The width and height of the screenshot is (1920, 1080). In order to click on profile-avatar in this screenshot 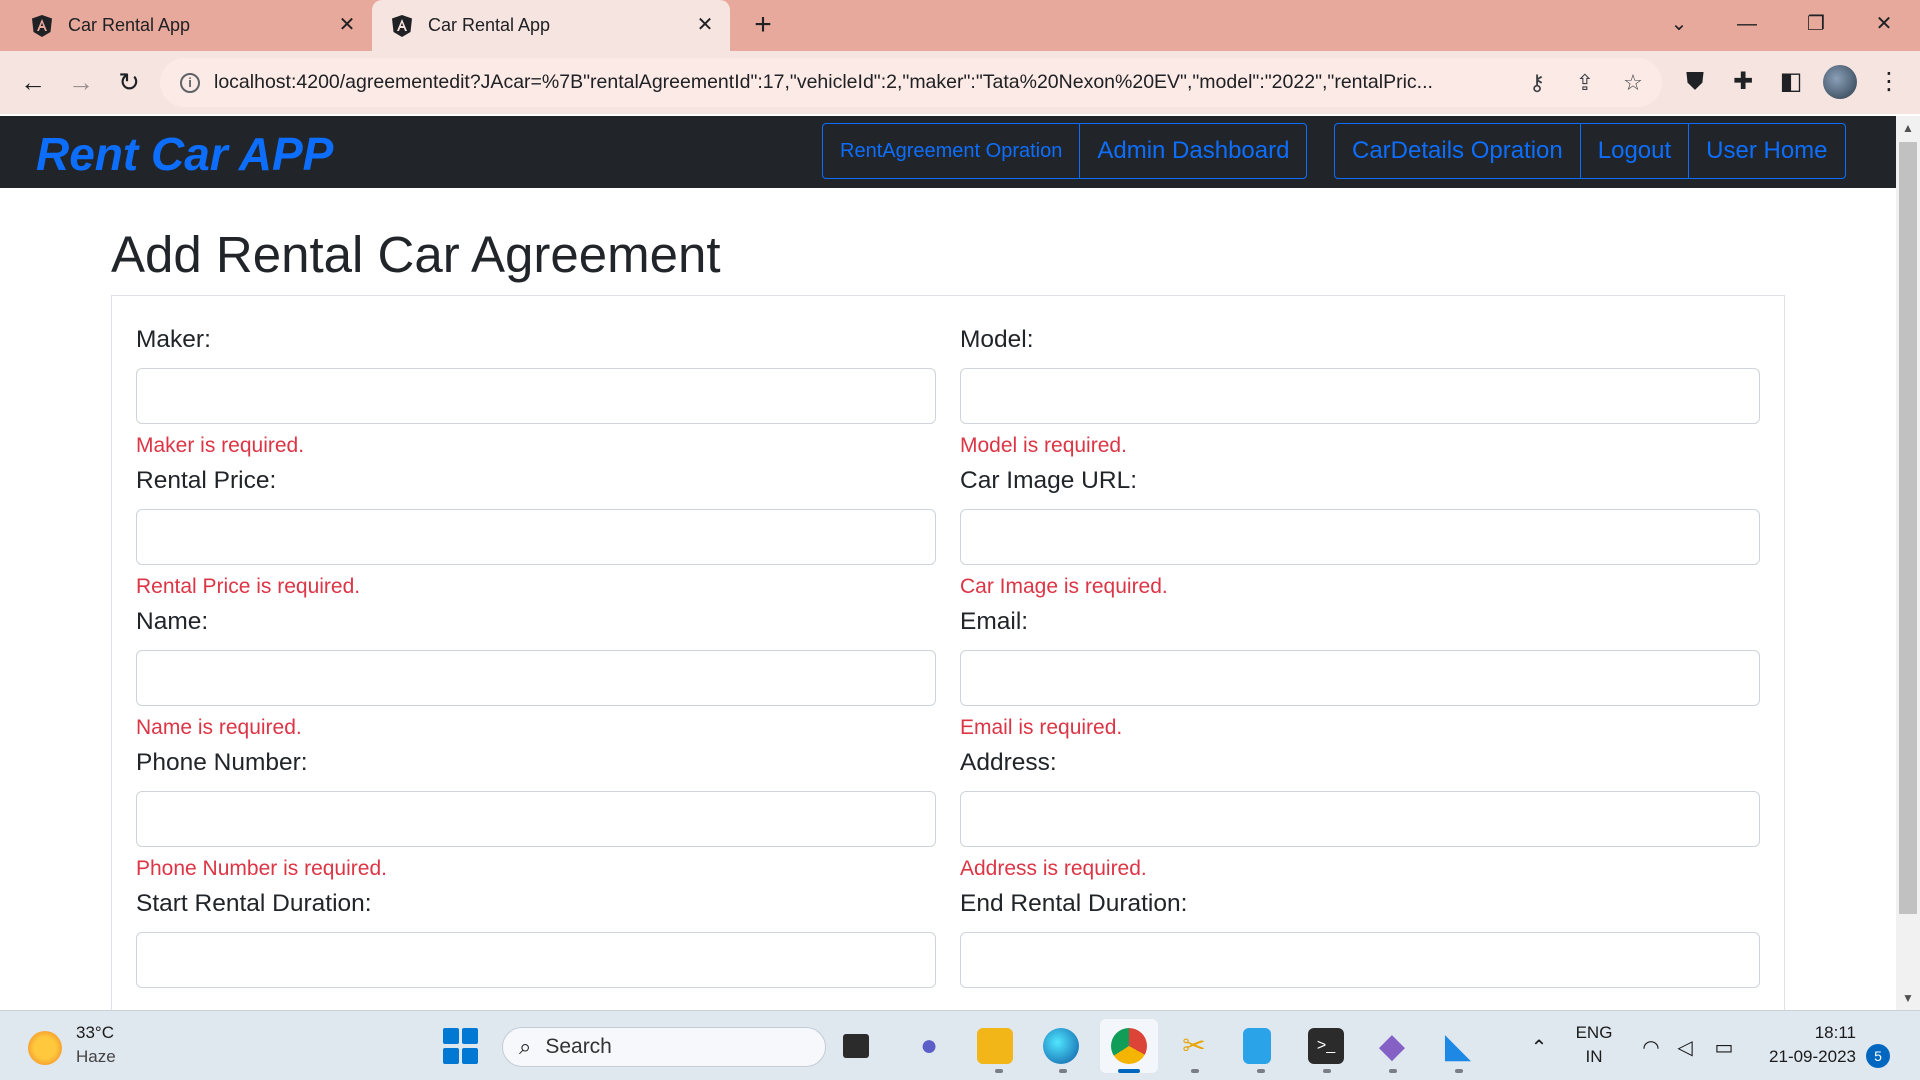, I will do `click(1840, 82)`.